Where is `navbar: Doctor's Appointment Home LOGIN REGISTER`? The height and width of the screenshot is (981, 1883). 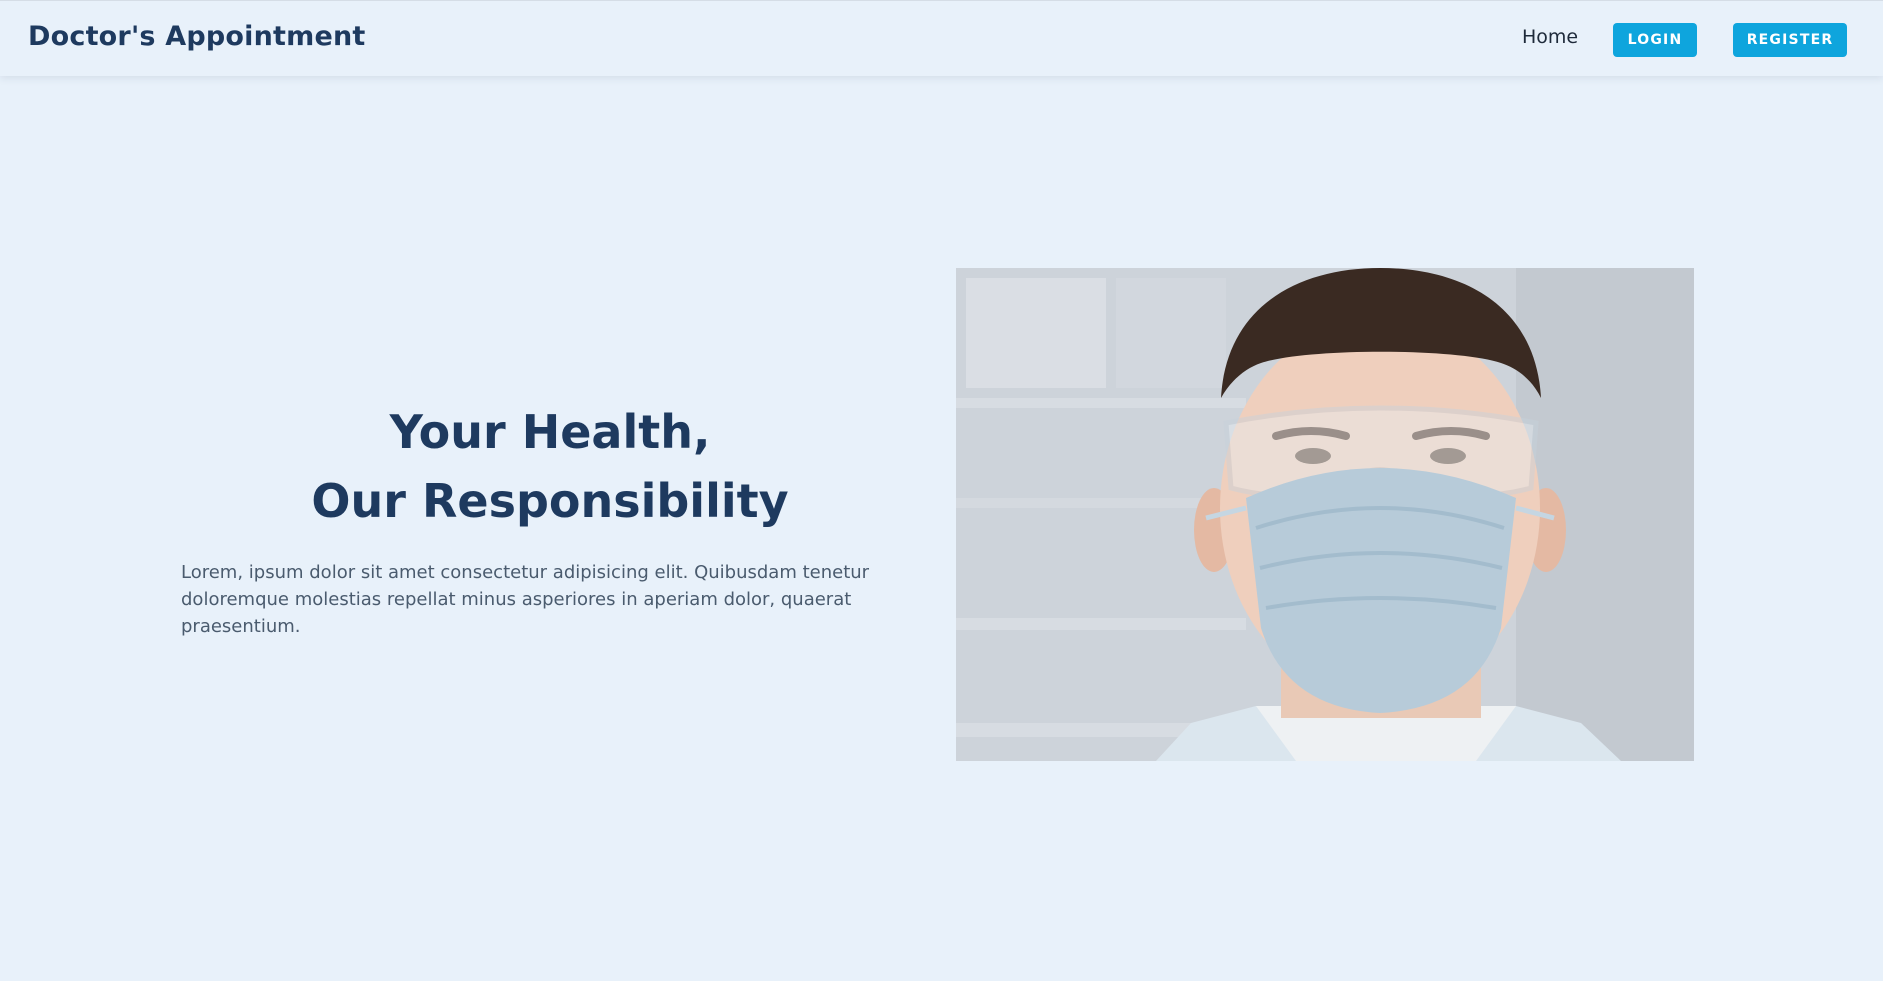
navbar: Doctor's Appointment Home LOGIN REGISTER is located at coordinates (941, 38).